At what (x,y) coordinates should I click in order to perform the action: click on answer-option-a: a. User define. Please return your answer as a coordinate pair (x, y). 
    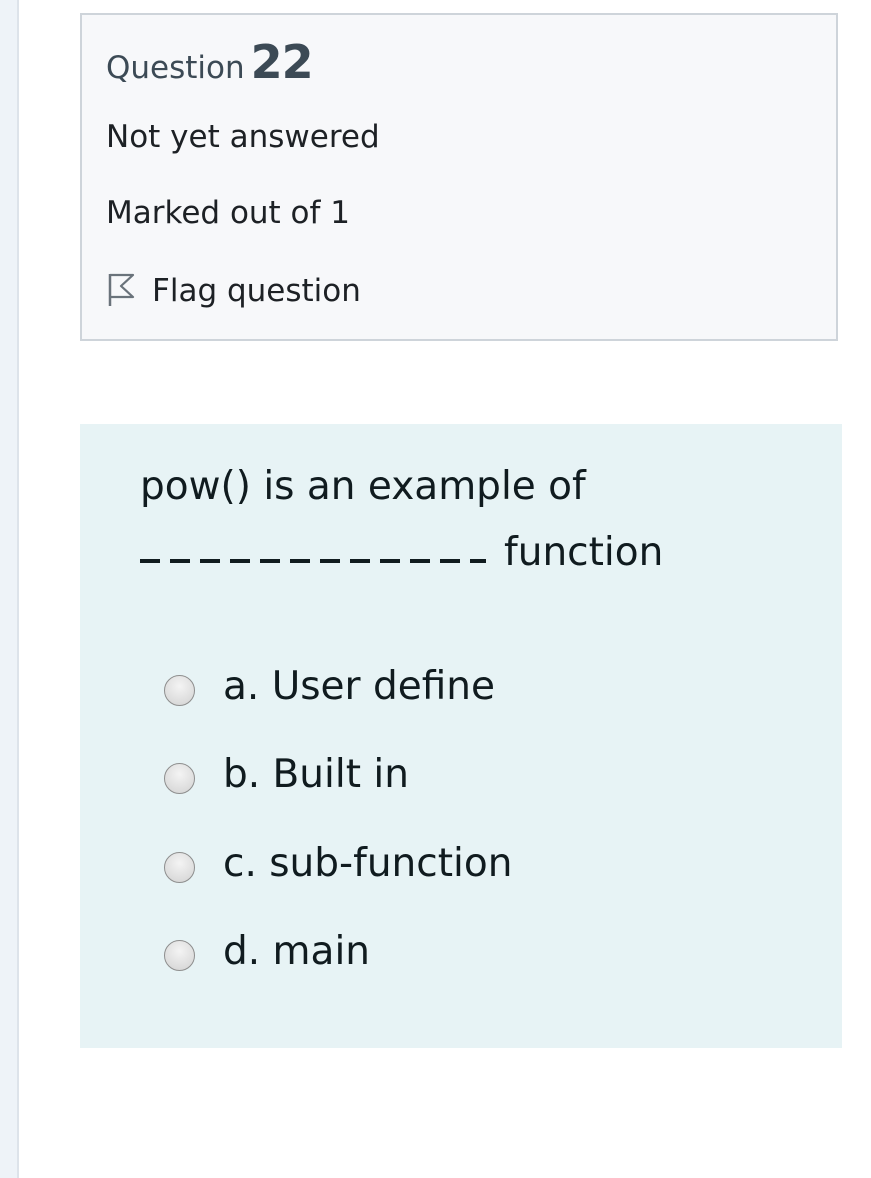
    Looking at the image, I should click on (329, 686).